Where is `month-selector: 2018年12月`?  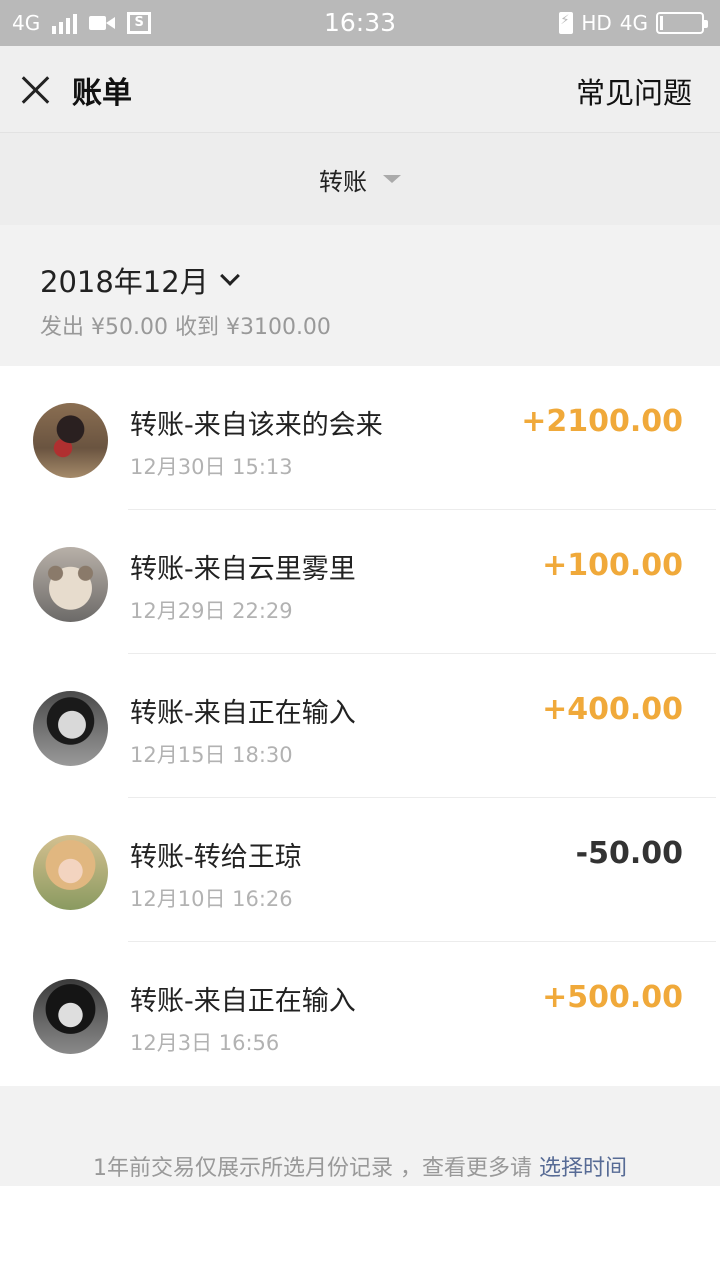
month-selector: 2018年12月 is located at coordinates (140, 280).